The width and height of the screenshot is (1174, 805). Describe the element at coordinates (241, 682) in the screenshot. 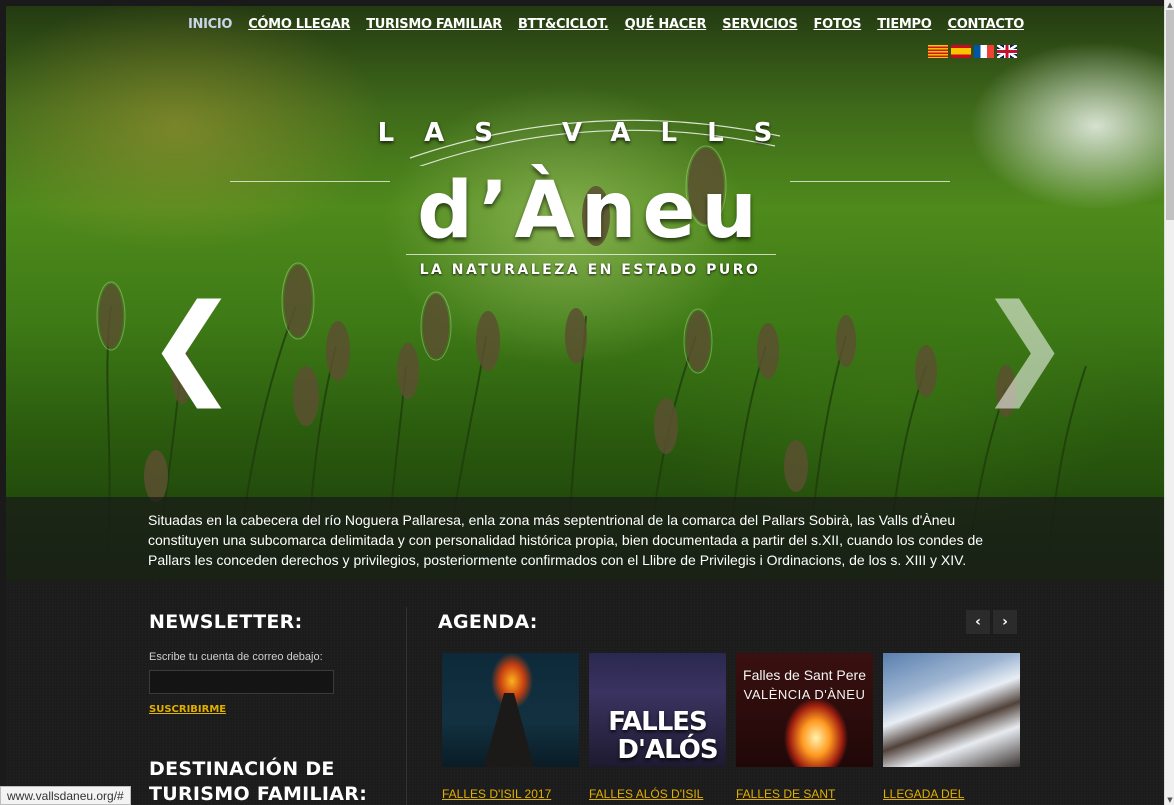

I see `newsletter-email-input` at that location.